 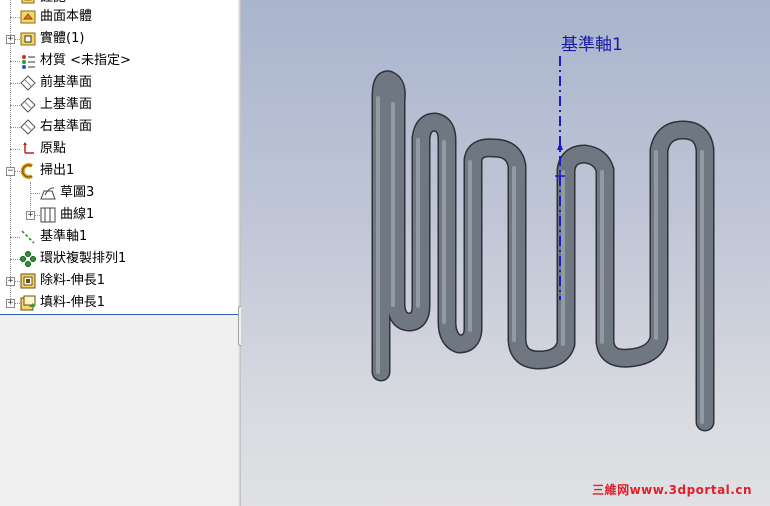 What do you see at coordinates (83, 258) in the screenshot?
I see `tree-item-label: 環狀複製排列1` at bounding box center [83, 258].